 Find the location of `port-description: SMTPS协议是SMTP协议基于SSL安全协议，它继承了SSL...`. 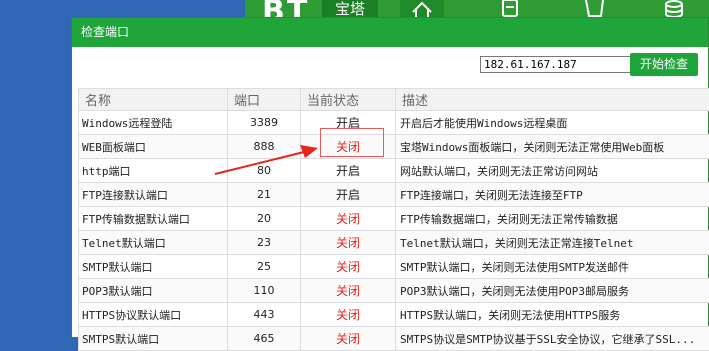

port-description: SMTPS协议是SMTP协议基于SSL安全协议，它继承了SSL... is located at coordinates (552, 339).